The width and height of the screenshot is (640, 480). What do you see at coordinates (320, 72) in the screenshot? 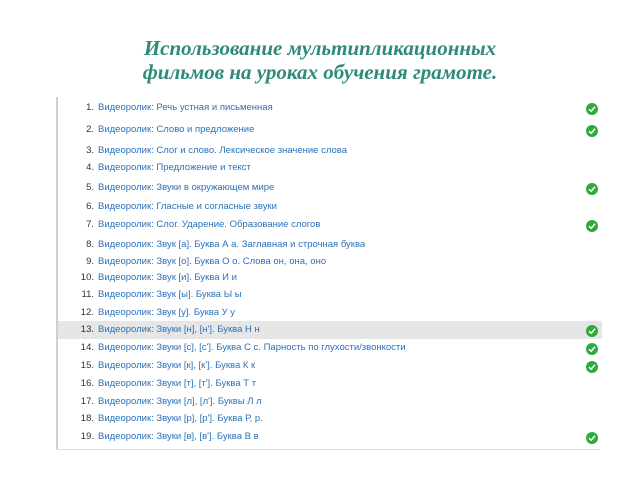
I see `title-line-2: фильмов на уроках обучения грамоте.` at bounding box center [320, 72].